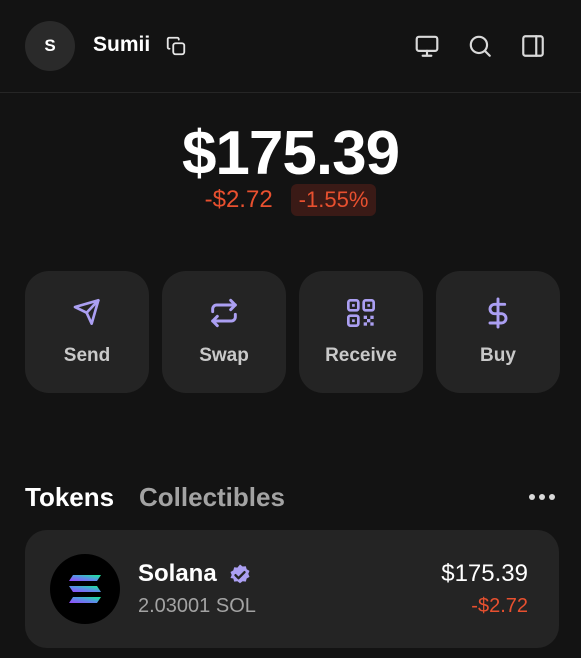 This screenshot has height=658, width=581. I want to click on search-icon, so click(480, 46).